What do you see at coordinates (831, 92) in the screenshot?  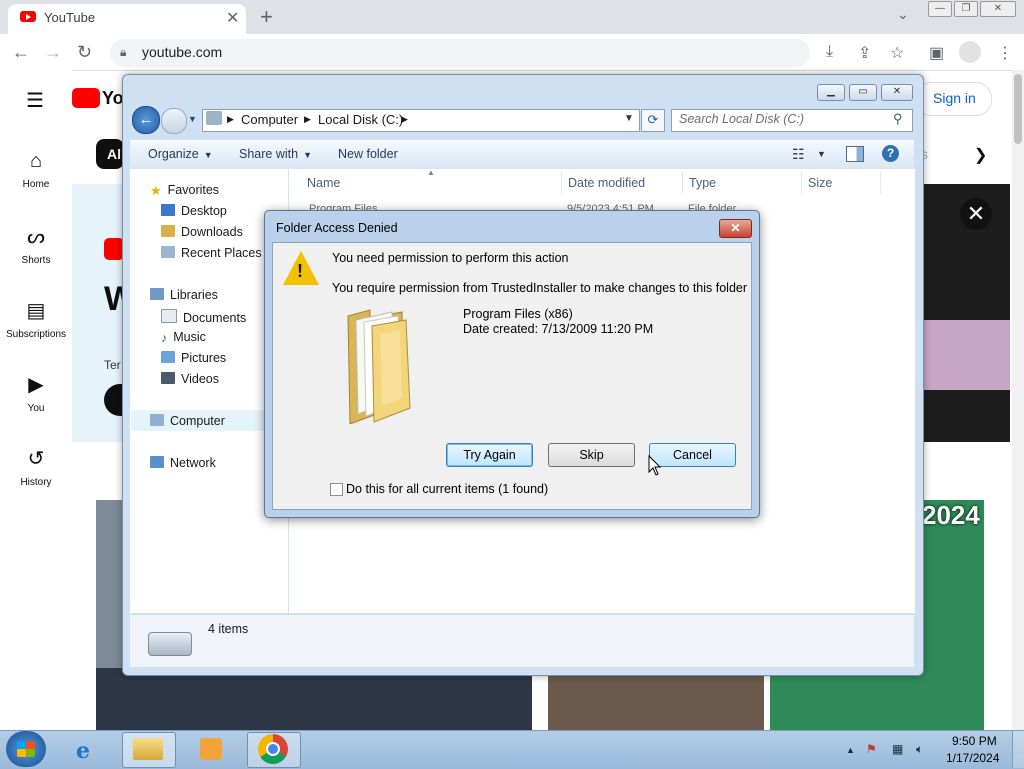 I see `explorer-minimize-icon: ▁` at bounding box center [831, 92].